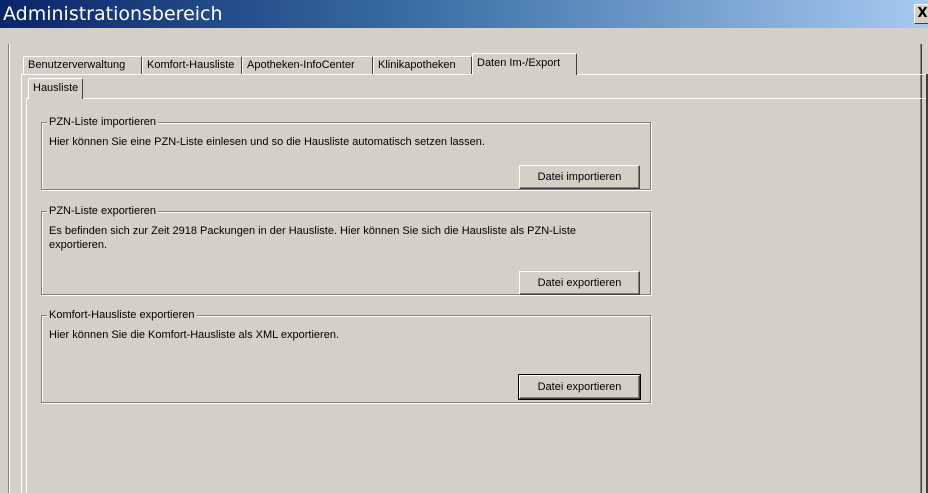 The image size is (928, 493). What do you see at coordinates (579, 387) in the screenshot?
I see `export-komfort-button: Datei exportieren` at bounding box center [579, 387].